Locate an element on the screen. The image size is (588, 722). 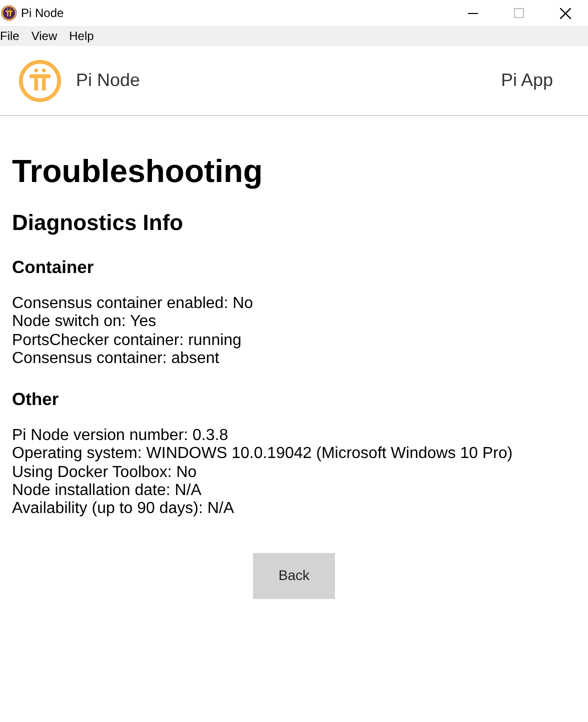
window-title: Pi Node is located at coordinates (42, 13).